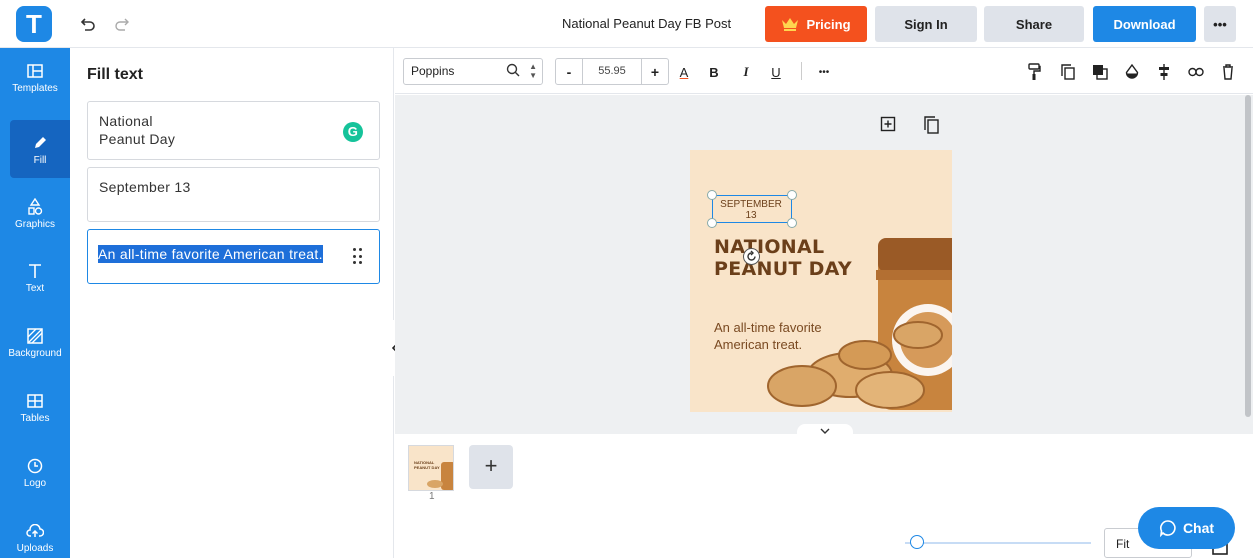  Describe the element at coordinates (233, 130) in the screenshot. I see `fill-field-title: National Peanut Day G` at that location.